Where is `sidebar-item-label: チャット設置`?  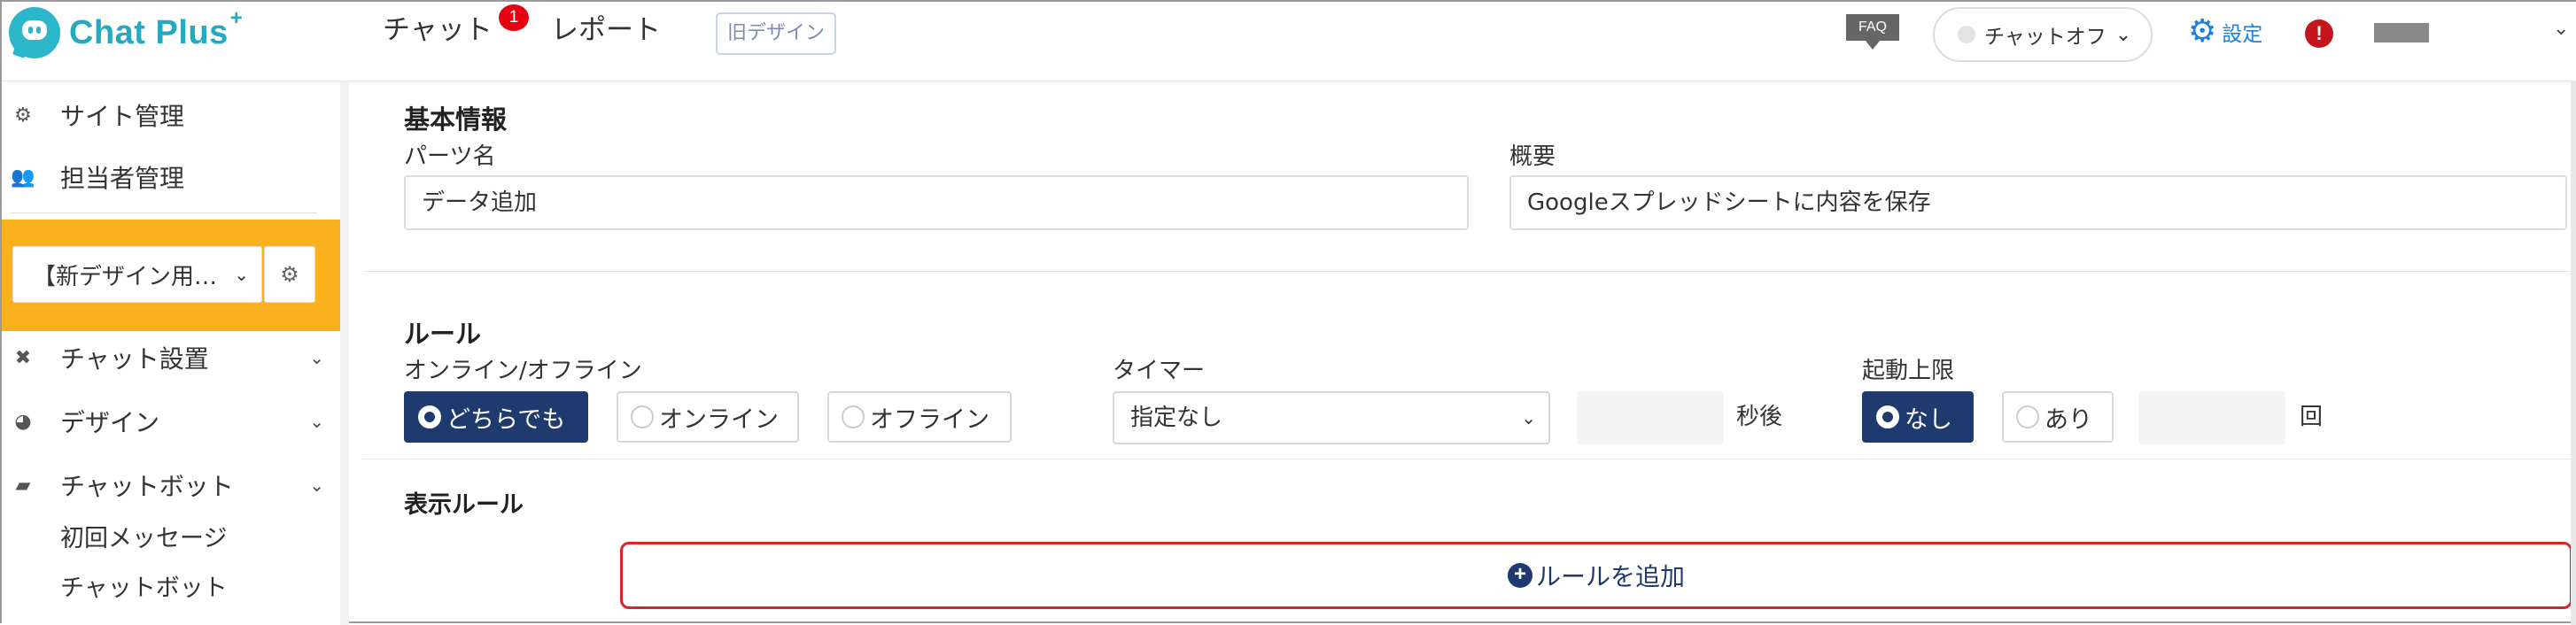
sidebar-item-label: チャット設置 is located at coordinates (134, 359).